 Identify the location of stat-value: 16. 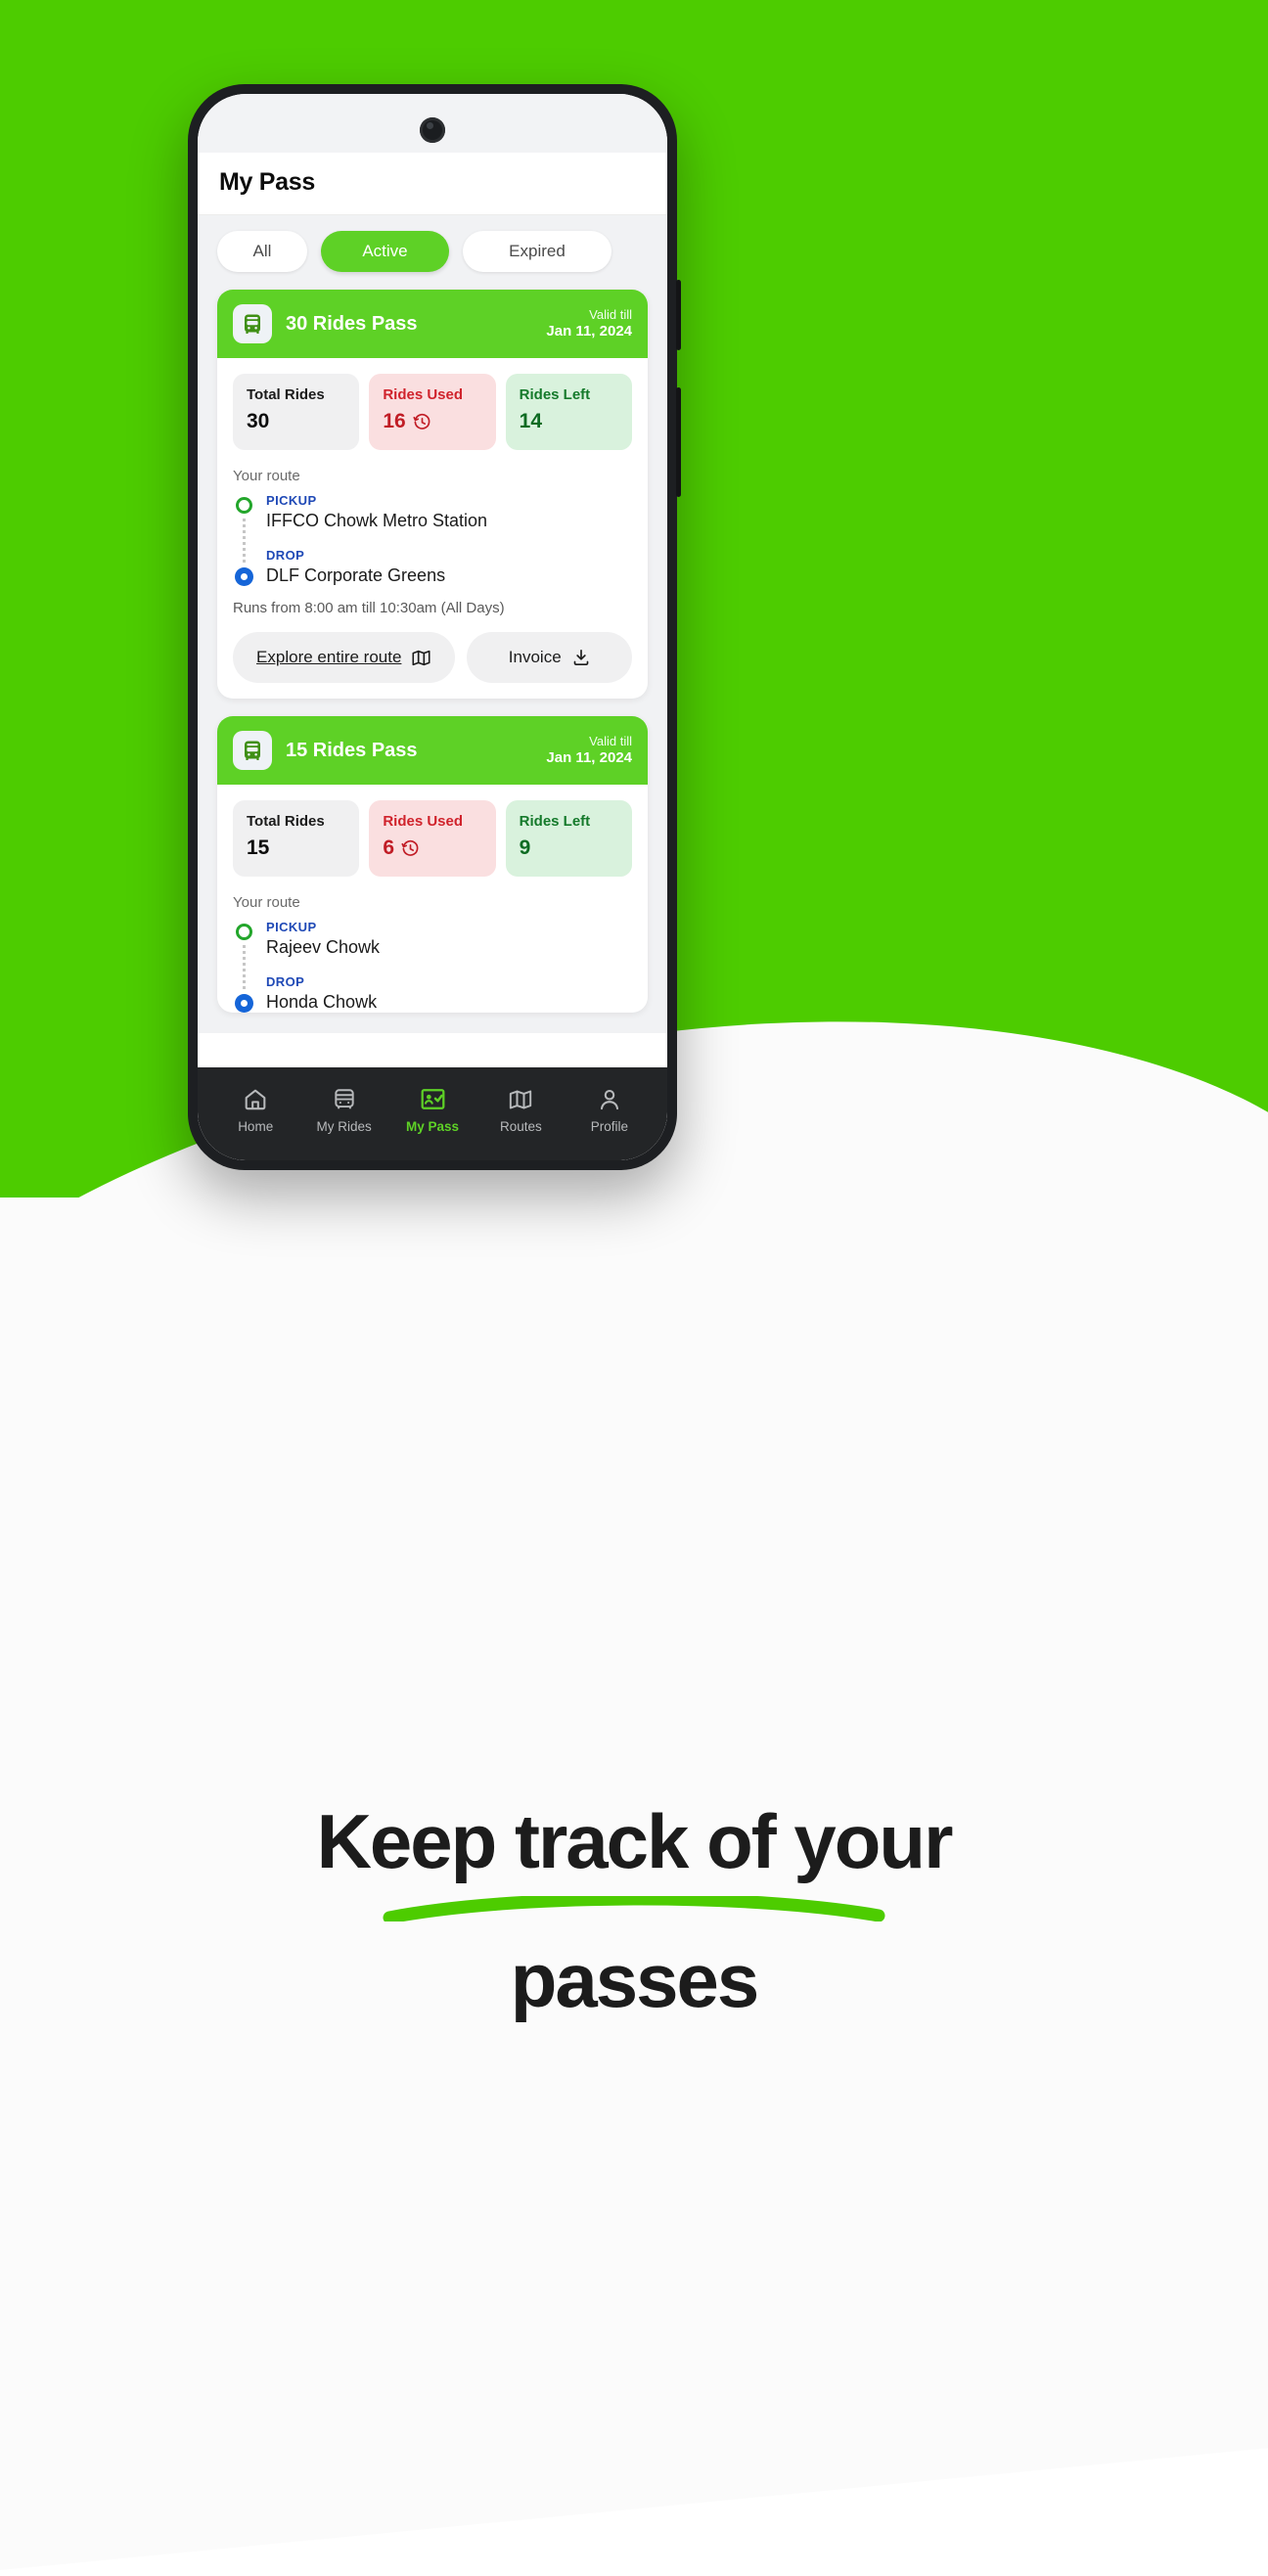
(432, 421).